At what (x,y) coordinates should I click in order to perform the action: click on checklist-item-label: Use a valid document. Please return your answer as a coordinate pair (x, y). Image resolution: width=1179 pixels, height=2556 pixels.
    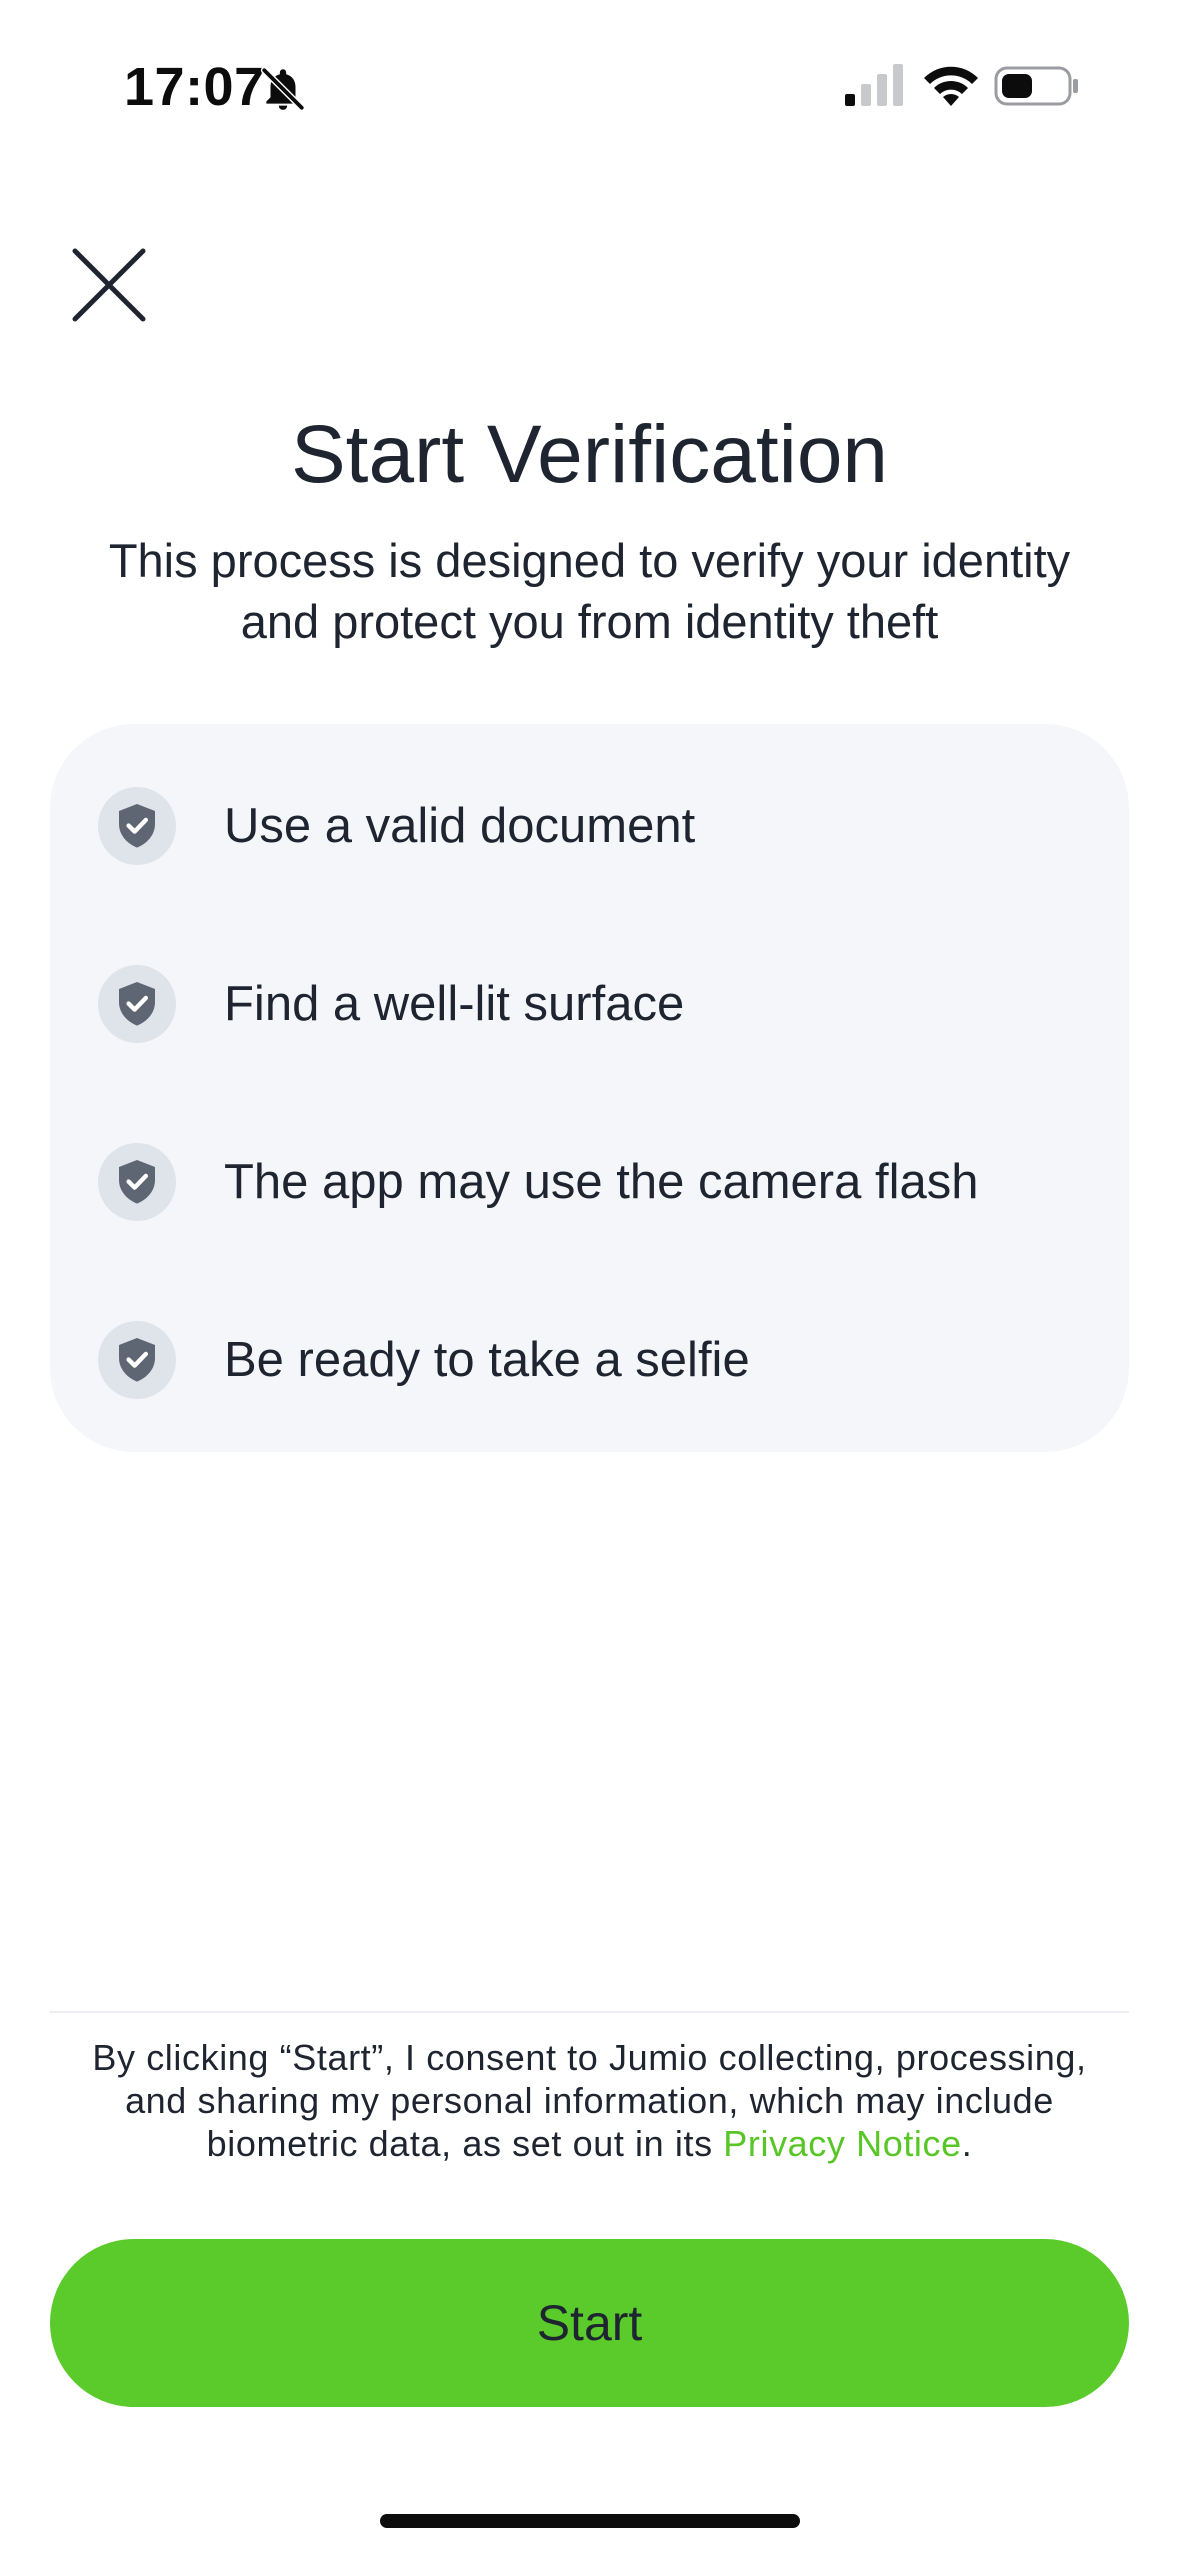
    Looking at the image, I should click on (460, 826).